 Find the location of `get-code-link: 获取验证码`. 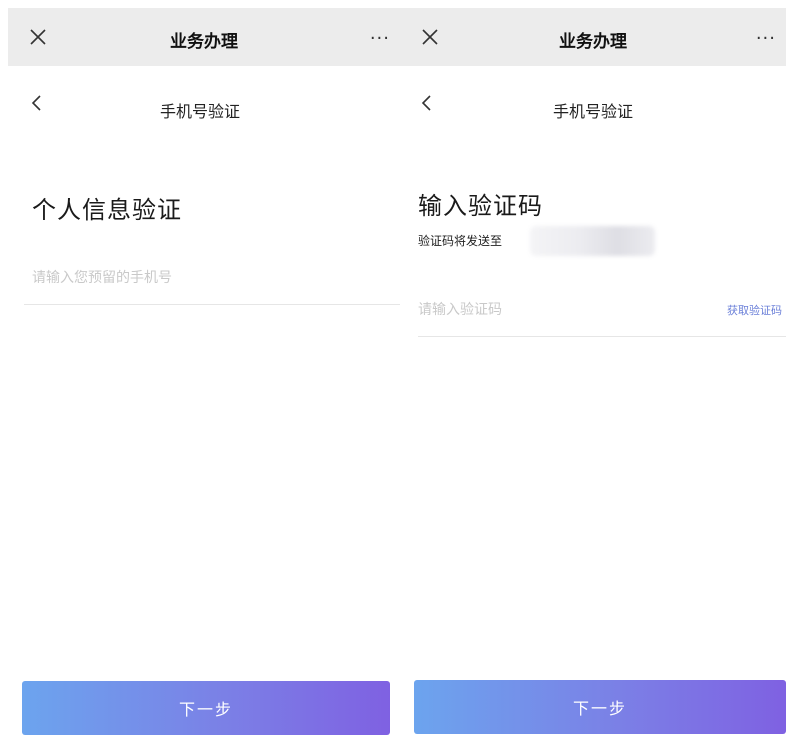

get-code-link: 获取验证码 is located at coordinates (754, 310).